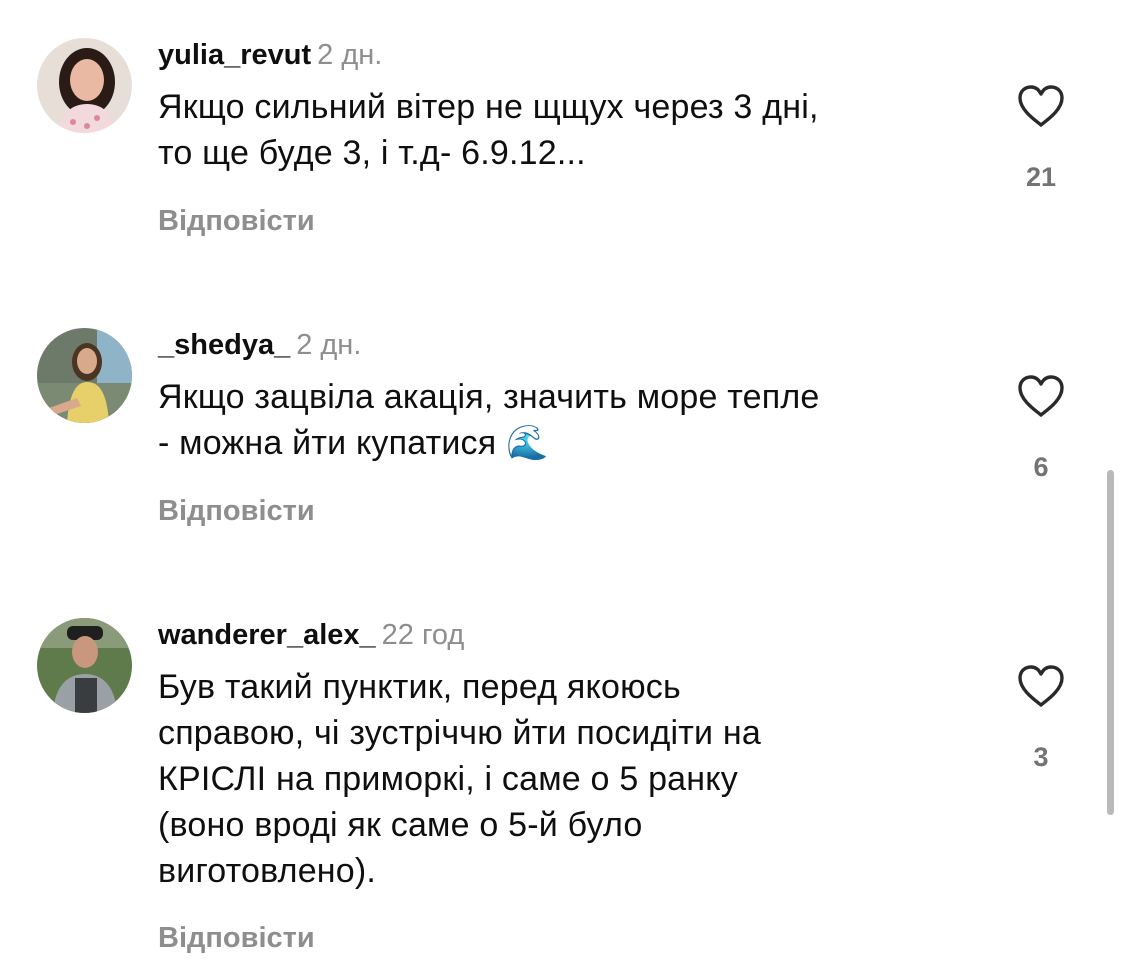  I want to click on comment-text-line: Якщо сильний вітер не щщух через 3 дні,, so click(488, 107).